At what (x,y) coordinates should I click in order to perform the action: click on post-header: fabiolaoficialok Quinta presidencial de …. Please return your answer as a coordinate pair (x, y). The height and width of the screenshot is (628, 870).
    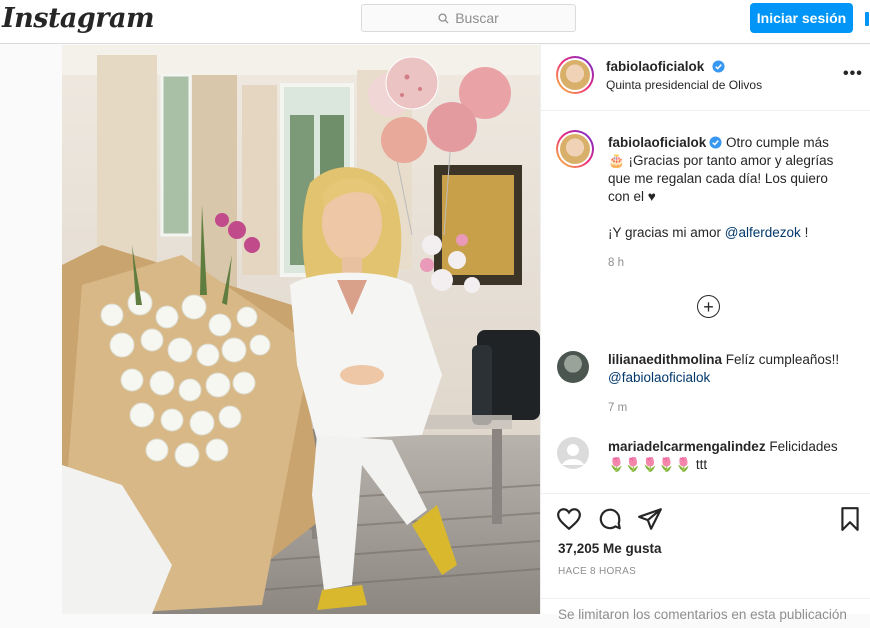
    Looking at the image, I should click on (705, 78).